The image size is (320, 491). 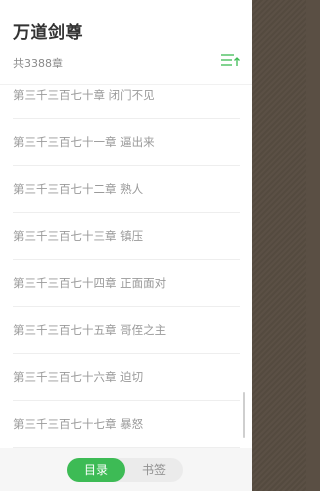 What do you see at coordinates (90, 283) in the screenshot?
I see `chapter-title: 第三千三百七十四章 正面面对` at bounding box center [90, 283].